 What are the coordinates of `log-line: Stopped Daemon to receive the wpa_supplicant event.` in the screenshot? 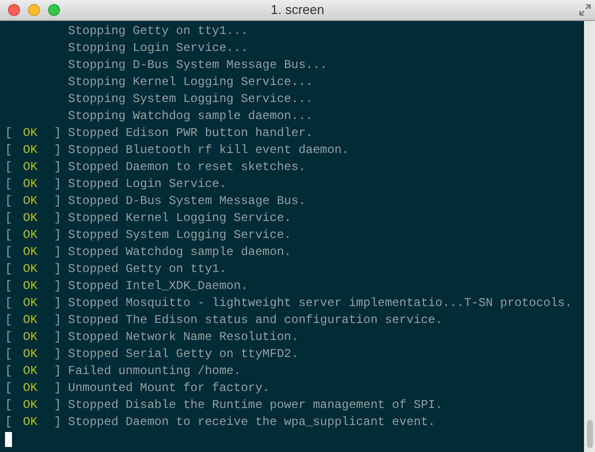 It's located at (252, 422).